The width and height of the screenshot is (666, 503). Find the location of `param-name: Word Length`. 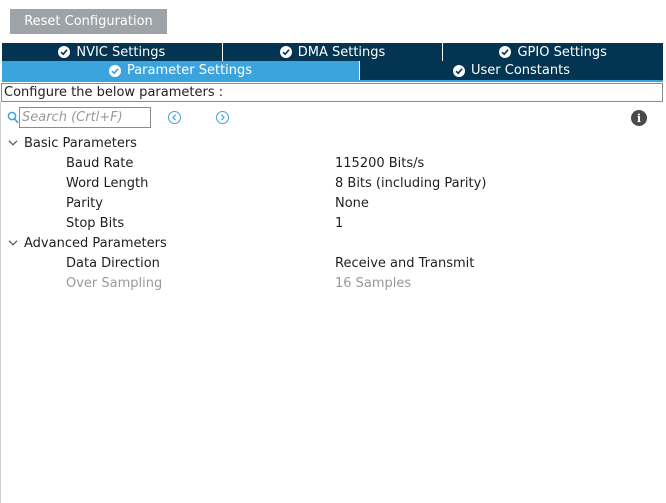

param-name: Word Length is located at coordinates (107, 183).